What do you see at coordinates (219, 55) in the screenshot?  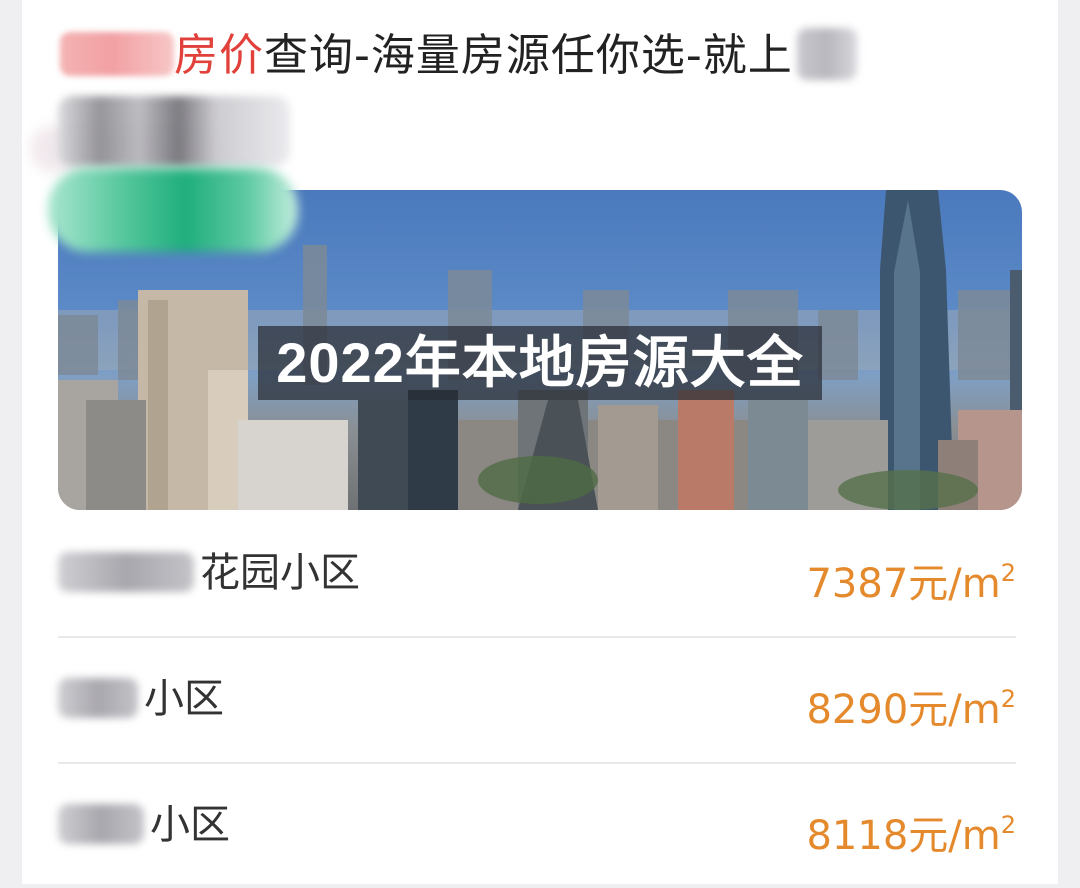 I see `headline-highlight: 房价` at bounding box center [219, 55].